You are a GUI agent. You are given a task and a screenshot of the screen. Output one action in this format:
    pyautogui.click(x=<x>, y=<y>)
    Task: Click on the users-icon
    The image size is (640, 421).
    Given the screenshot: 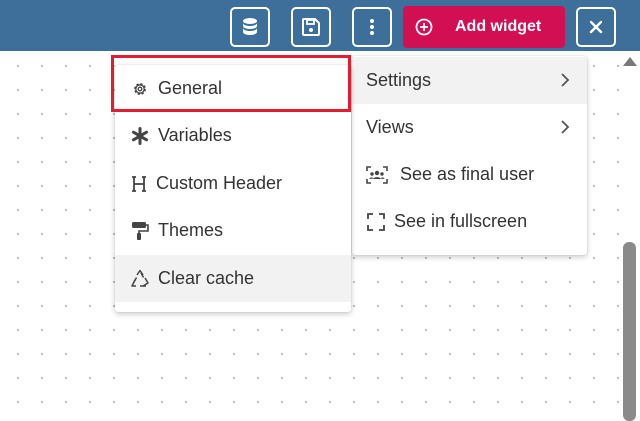 What is the action you would take?
    pyautogui.click(x=377, y=175)
    